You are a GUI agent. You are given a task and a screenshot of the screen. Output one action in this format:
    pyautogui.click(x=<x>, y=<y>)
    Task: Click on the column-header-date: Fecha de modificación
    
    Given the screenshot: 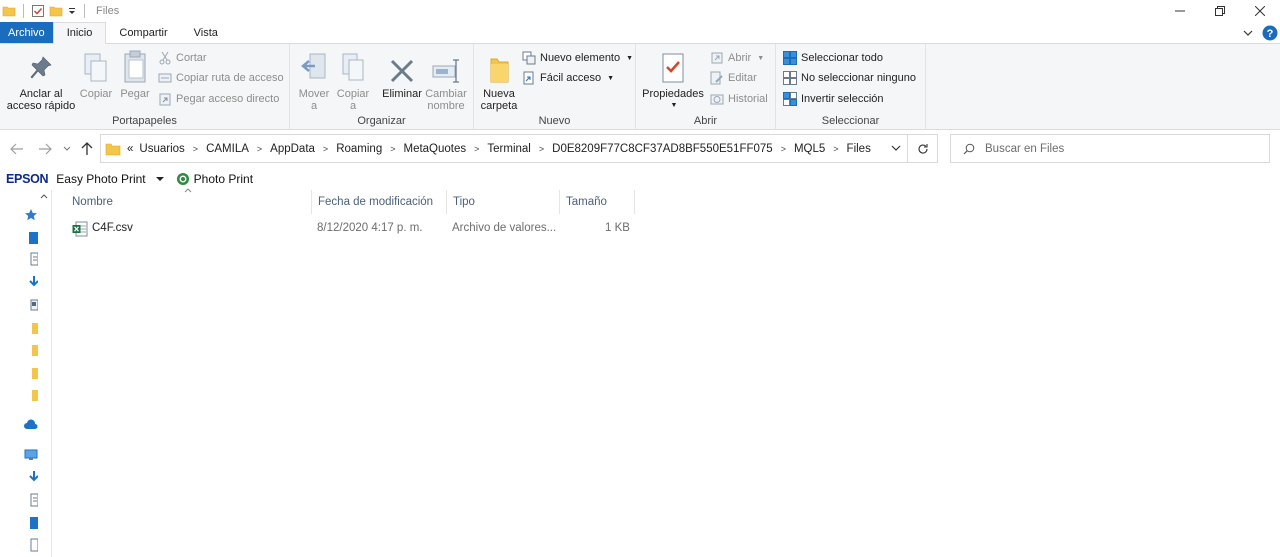 What is the action you would take?
    pyautogui.click(x=379, y=202)
    